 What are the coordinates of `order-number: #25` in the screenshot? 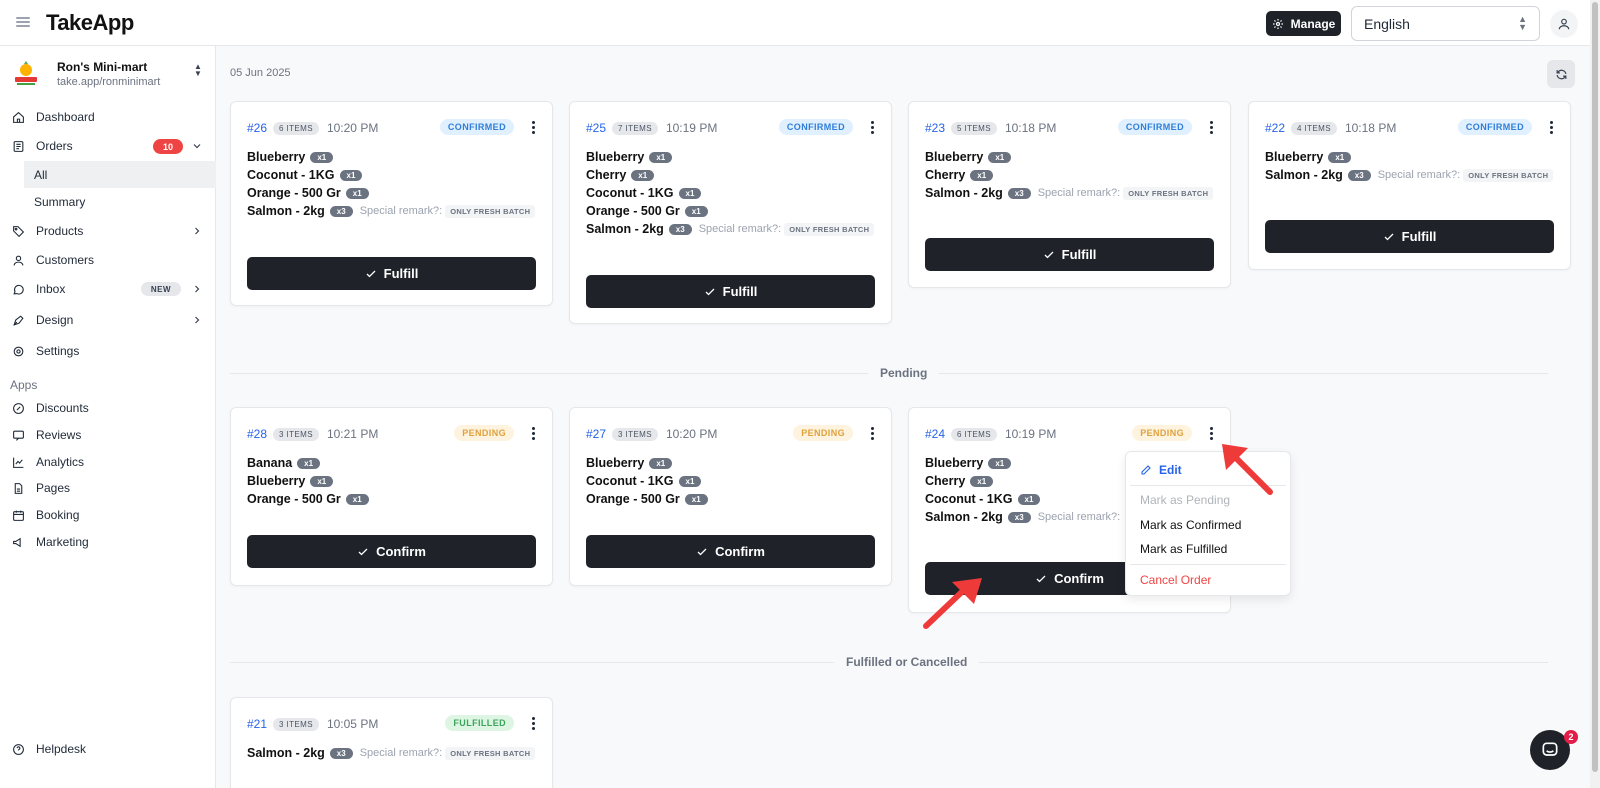 It's located at (596, 128).